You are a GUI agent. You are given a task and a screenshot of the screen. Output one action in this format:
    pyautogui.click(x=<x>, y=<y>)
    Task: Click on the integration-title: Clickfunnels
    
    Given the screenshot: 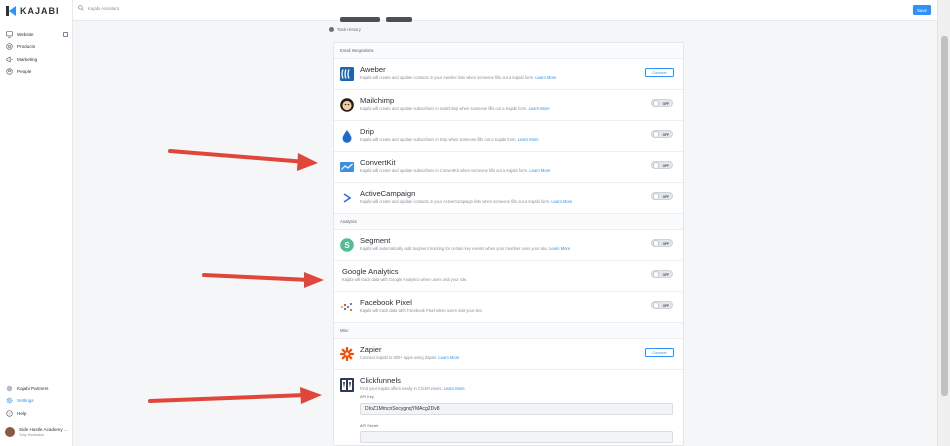 What is the action you would take?
    pyautogui.click(x=380, y=380)
    